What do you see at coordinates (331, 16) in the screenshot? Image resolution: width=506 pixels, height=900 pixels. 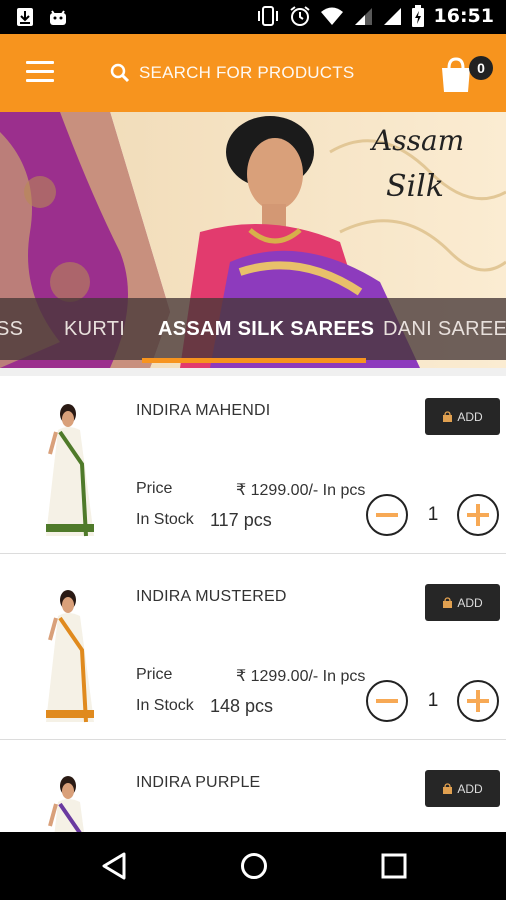 I see `wifi-icon` at bounding box center [331, 16].